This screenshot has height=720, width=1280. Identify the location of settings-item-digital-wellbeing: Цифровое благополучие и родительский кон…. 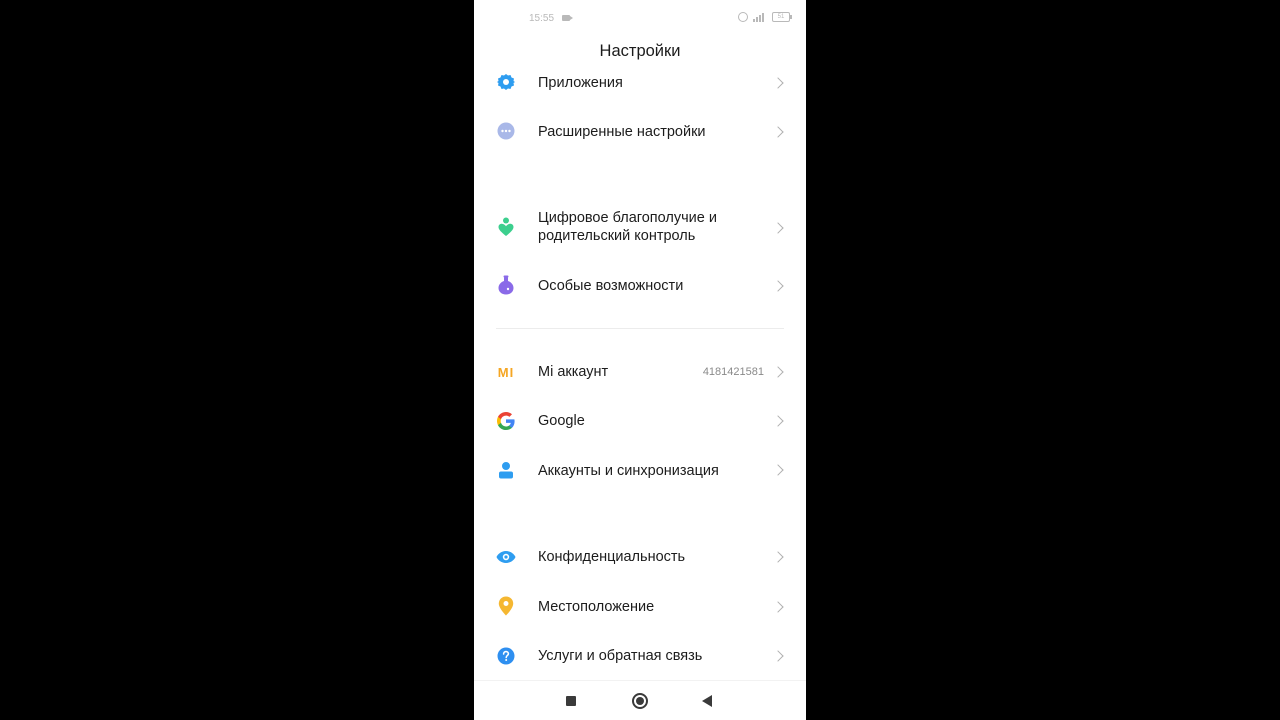
(640, 228).